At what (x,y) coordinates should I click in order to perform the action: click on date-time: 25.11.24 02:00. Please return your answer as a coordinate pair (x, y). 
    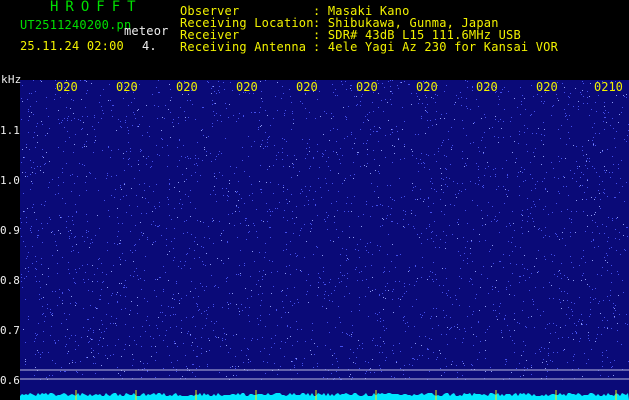
    Looking at the image, I should click on (72, 46).